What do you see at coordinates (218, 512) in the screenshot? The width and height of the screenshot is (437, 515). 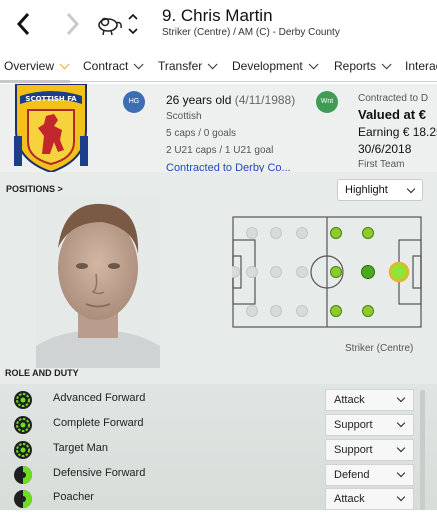 I see `bottom-edge` at bounding box center [218, 512].